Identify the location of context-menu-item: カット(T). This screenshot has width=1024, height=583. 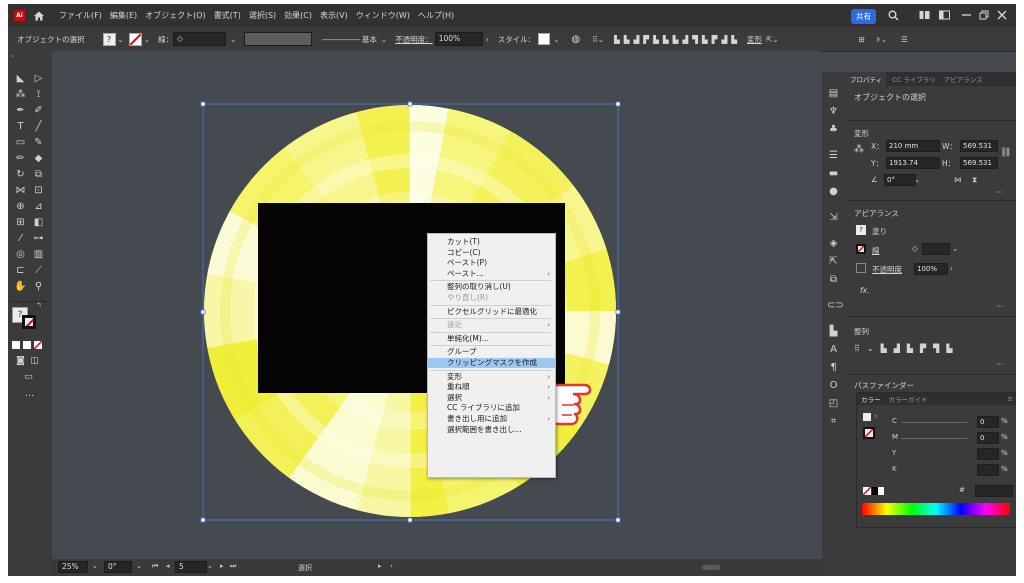
(491, 242).